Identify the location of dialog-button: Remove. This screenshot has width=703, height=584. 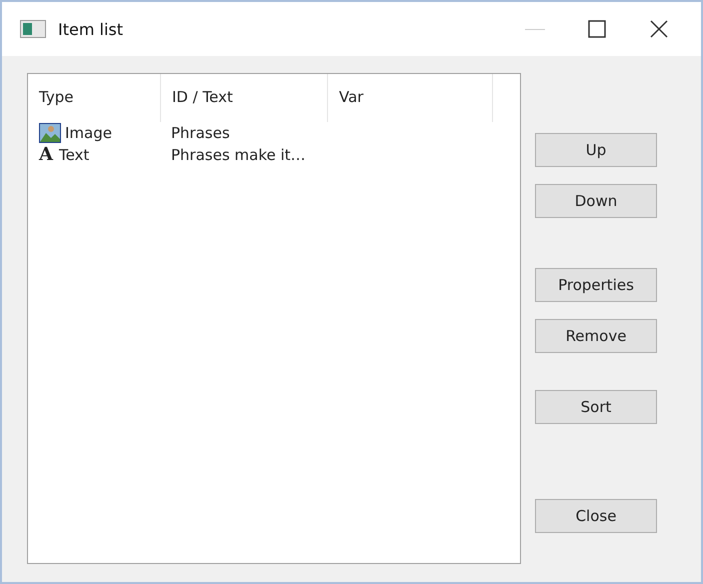
(596, 336).